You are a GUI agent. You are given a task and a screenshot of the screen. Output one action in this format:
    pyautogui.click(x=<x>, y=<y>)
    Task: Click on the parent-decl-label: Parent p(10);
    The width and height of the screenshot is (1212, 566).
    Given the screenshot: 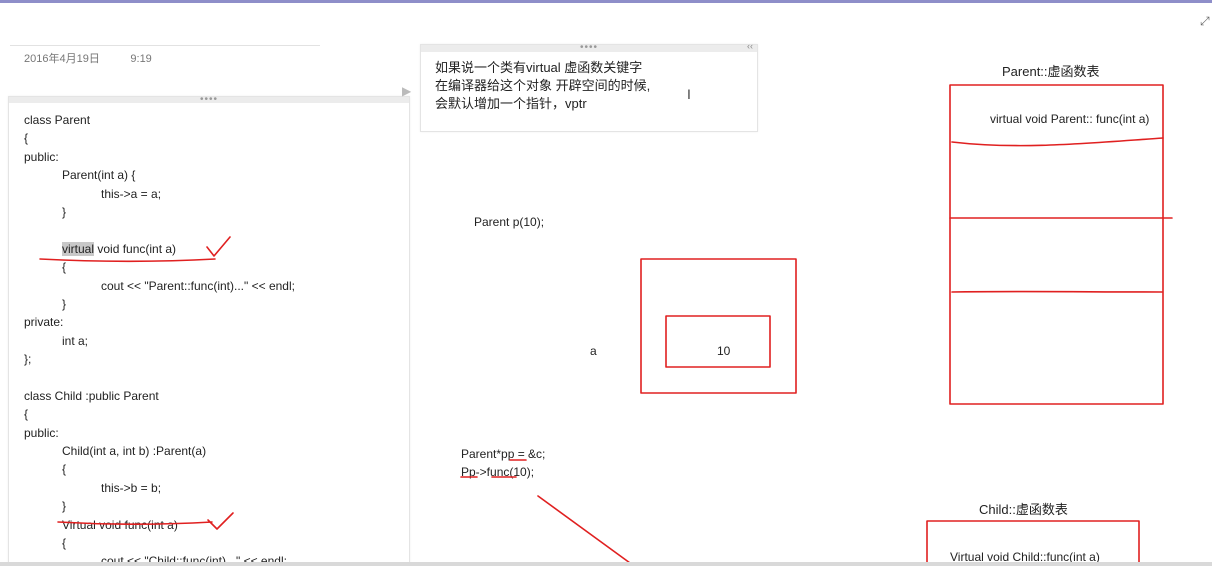 What is the action you would take?
    pyautogui.click(x=509, y=222)
    